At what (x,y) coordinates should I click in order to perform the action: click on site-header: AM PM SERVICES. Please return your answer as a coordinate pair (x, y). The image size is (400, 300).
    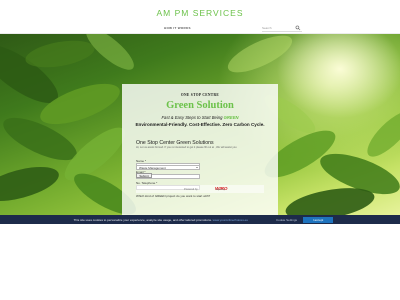
    Looking at the image, I should click on (200, 12).